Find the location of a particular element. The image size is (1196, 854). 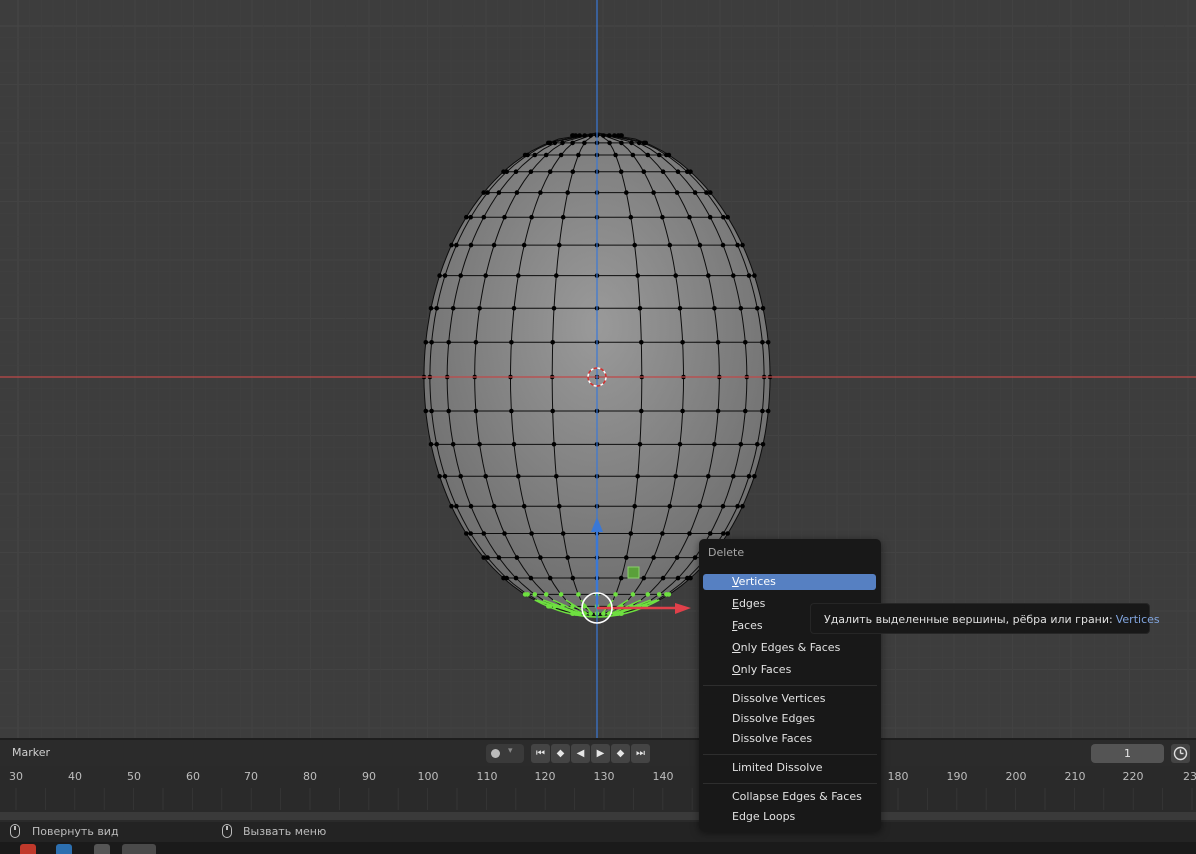

menu-item-vertices: Vertices is located at coordinates (789, 582).